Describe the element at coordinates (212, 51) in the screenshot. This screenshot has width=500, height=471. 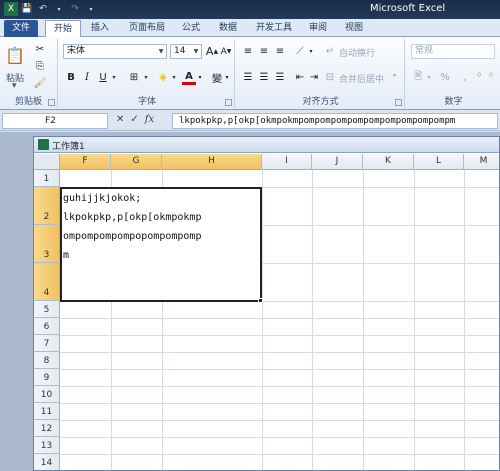
I see `grow-font-button: A ▲` at that location.